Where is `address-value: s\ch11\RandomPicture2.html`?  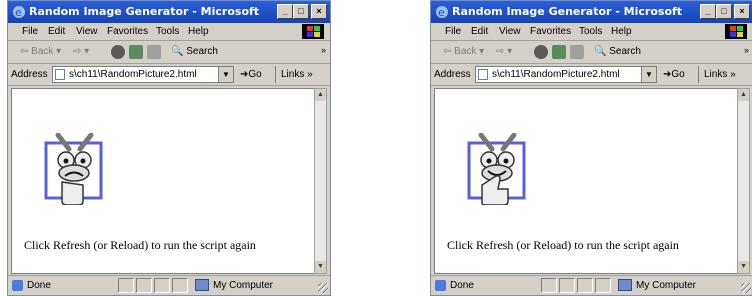 address-value: s\ch11\RandomPicture2.html is located at coordinates (133, 74).